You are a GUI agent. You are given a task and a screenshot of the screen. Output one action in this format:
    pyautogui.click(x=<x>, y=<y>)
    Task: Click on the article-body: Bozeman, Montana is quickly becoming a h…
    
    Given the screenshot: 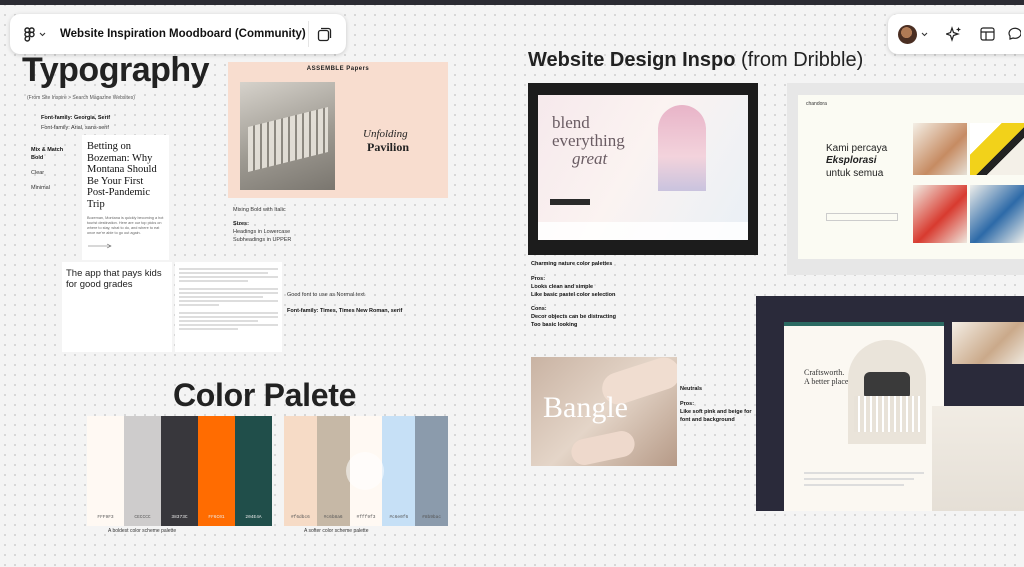 What is the action you would take?
    pyautogui.click(x=125, y=226)
    